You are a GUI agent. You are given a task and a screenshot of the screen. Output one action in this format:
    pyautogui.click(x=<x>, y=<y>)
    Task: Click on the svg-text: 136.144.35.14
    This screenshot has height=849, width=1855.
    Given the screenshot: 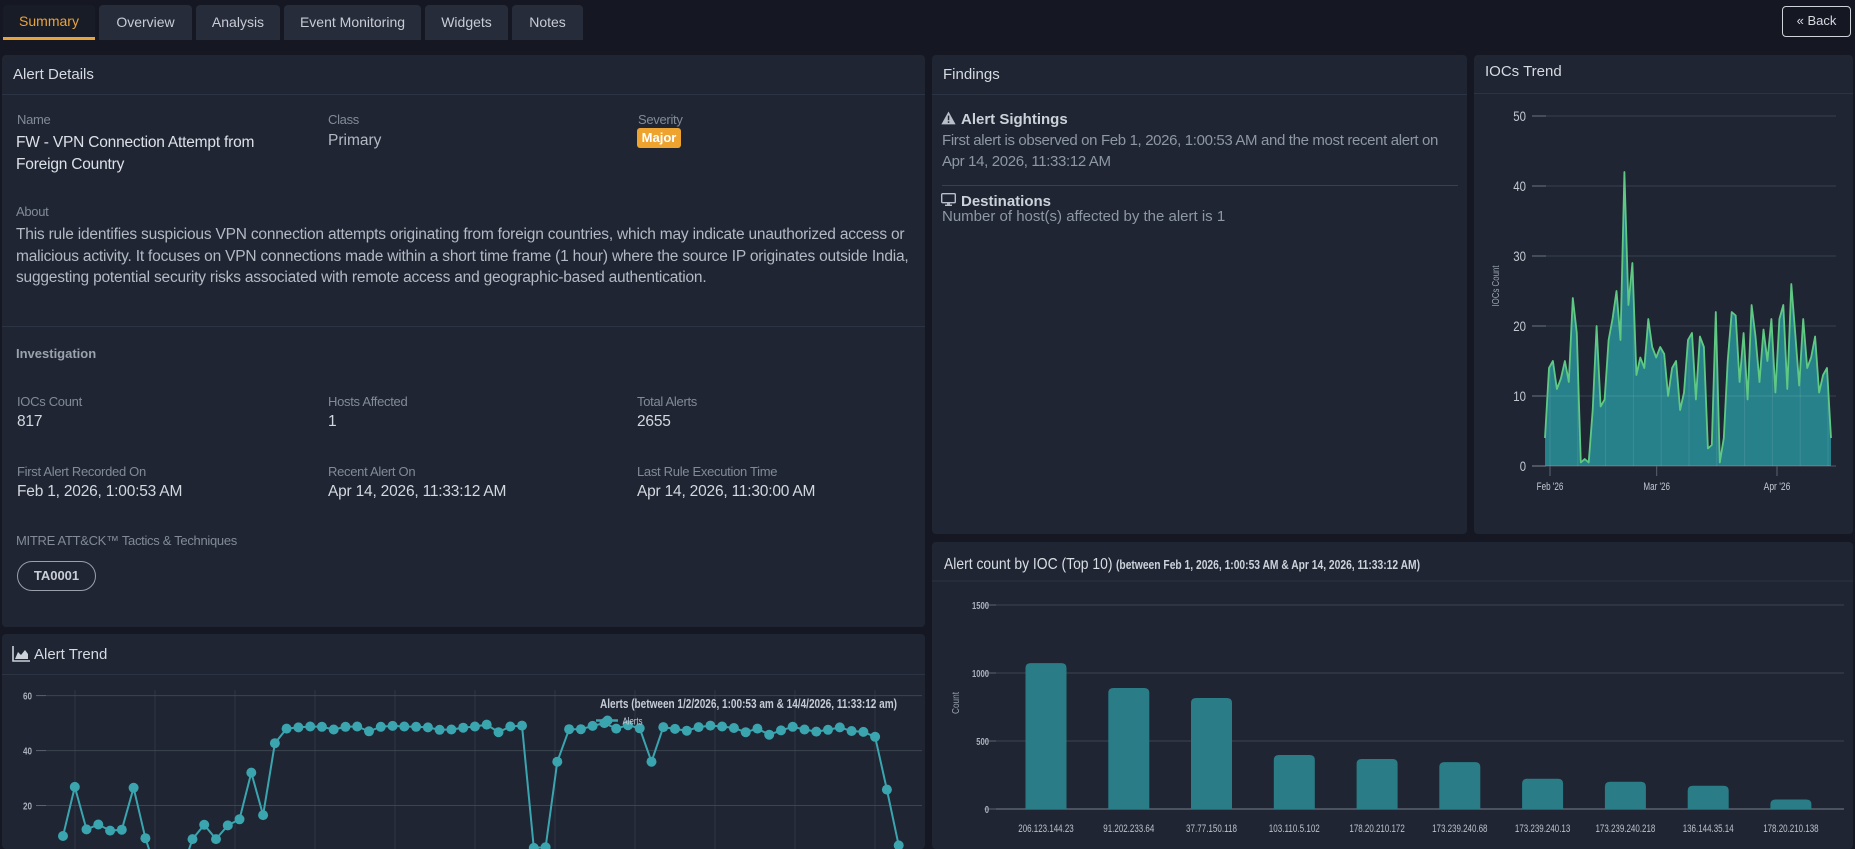 What is the action you would take?
    pyautogui.click(x=1708, y=829)
    